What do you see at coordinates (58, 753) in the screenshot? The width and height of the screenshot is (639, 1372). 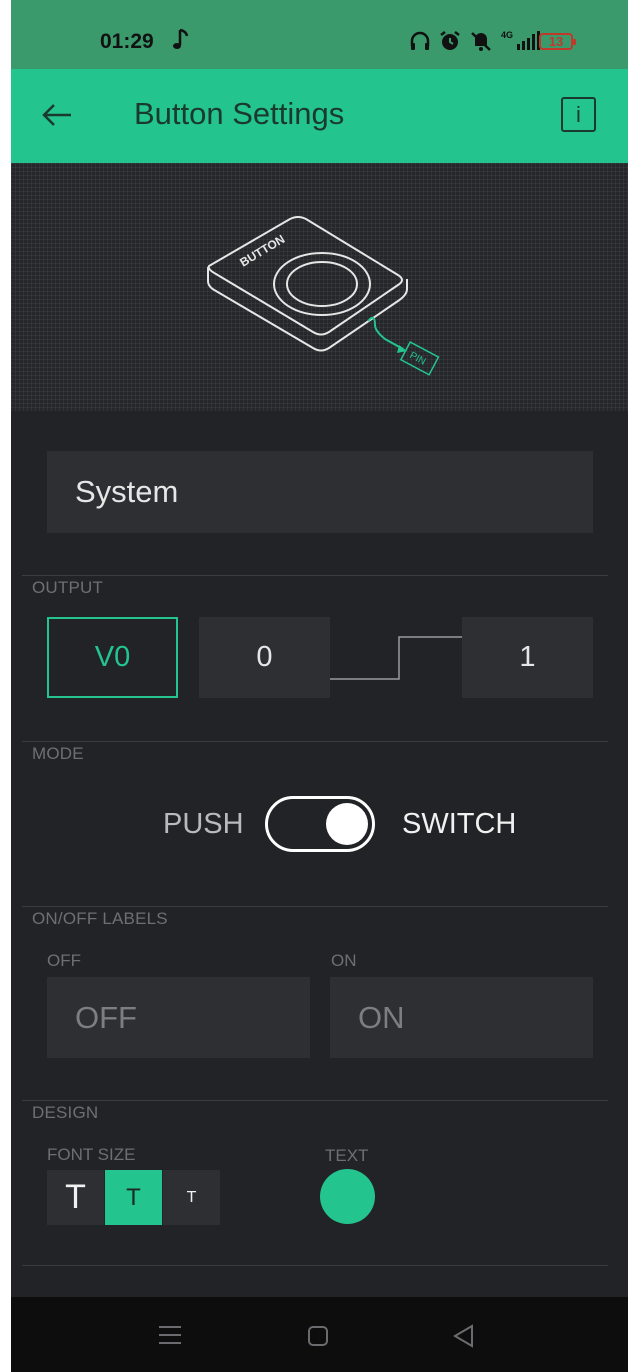 I see `mode-section-label: MODE` at bounding box center [58, 753].